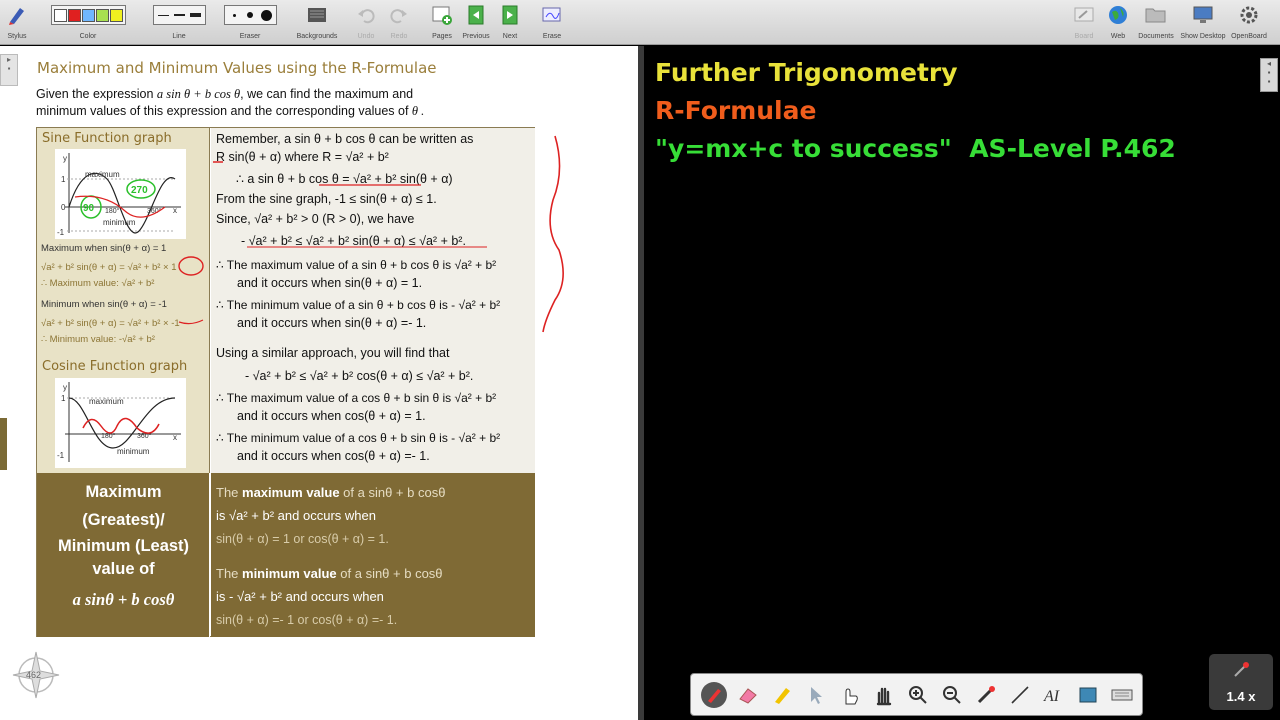 This screenshot has width=1280, height=720. Describe the element at coordinates (442, 23) in the screenshot. I see `pages-button: Pages` at that location.